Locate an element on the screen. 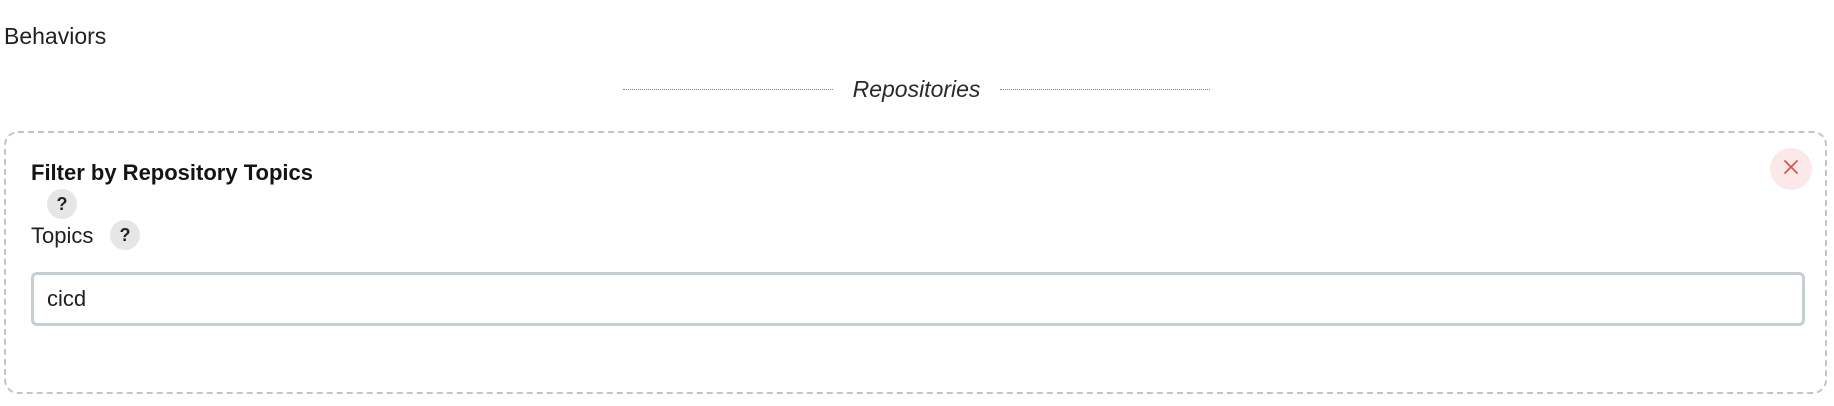 The height and width of the screenshot is (406, 1834). topics-label: Topics is located at coordinates (62, 235).